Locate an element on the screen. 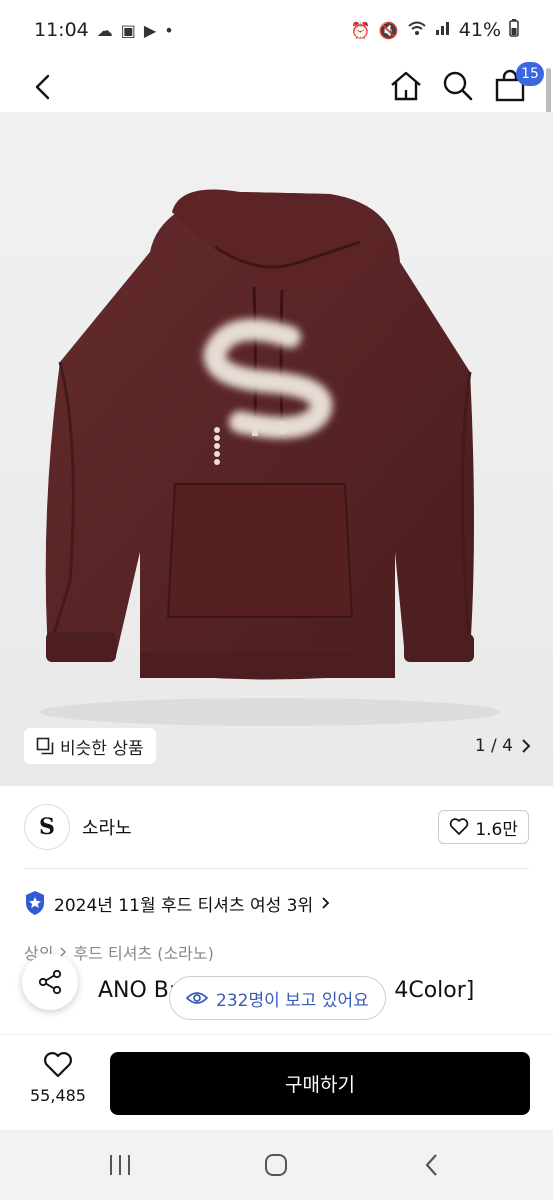  back-arrow-icon is located at coordinates (42, 87).